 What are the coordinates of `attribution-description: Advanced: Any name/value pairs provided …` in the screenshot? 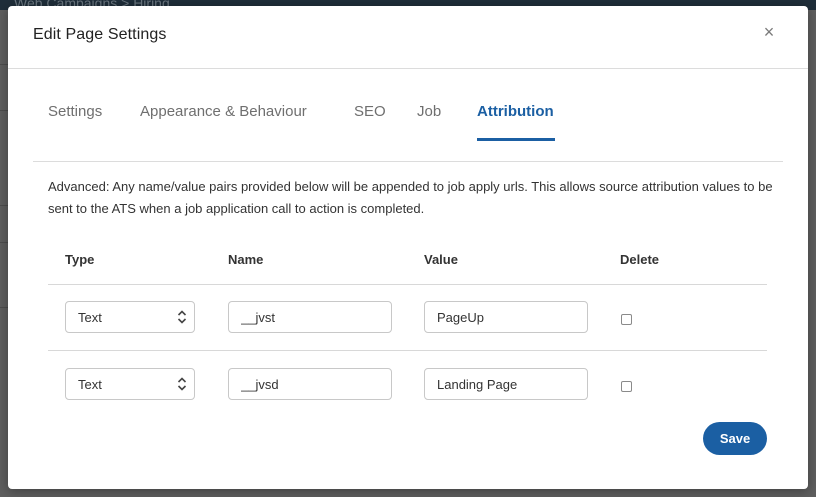 It's located at (410, 197).